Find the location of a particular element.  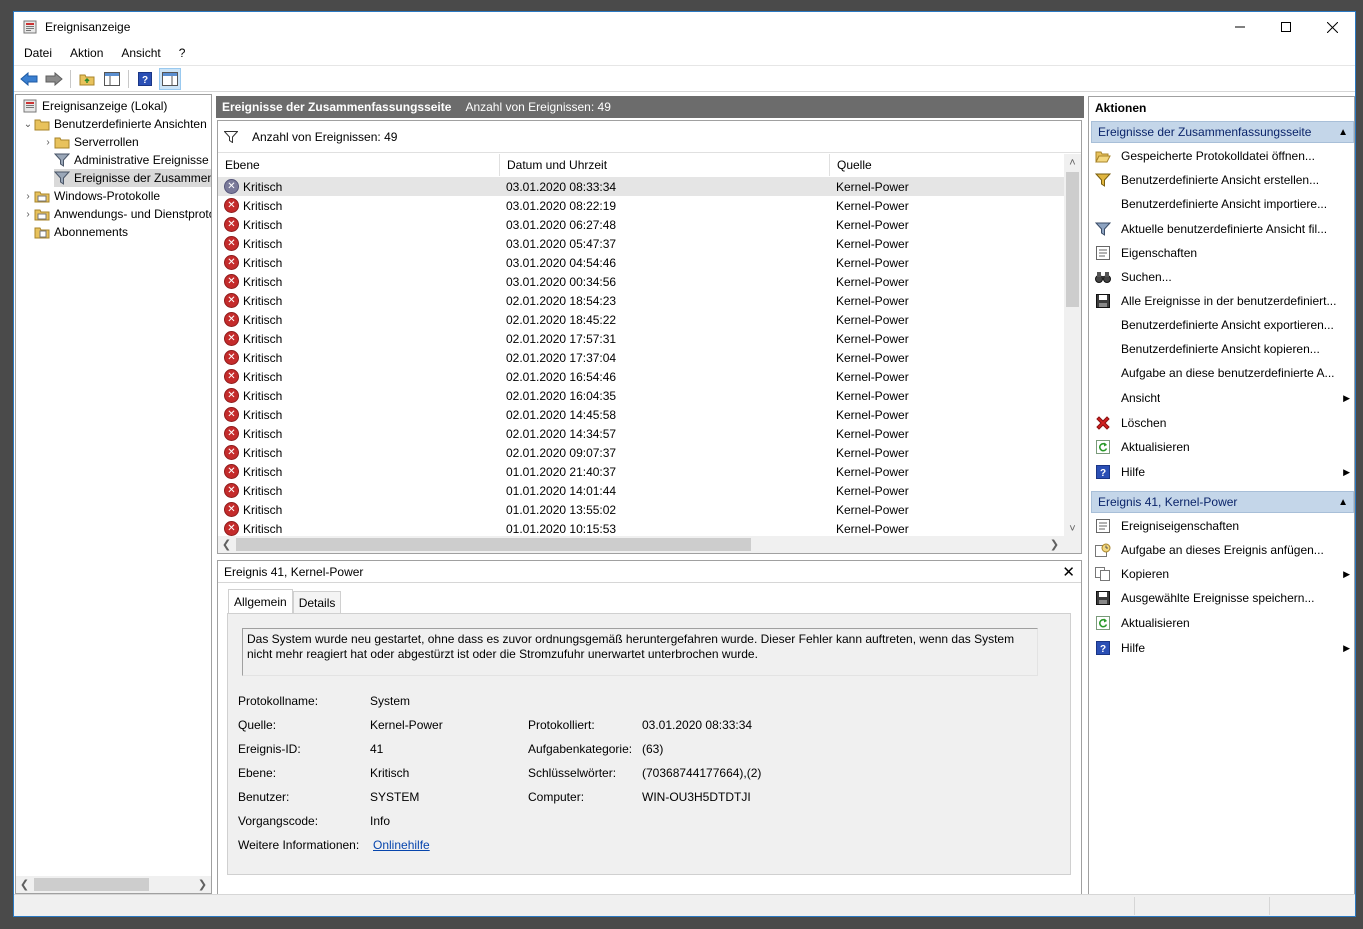

show-hide-action-button is located at coordinates (170, 78).